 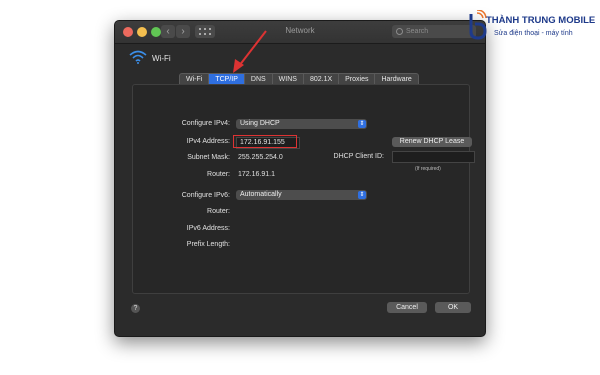 What do you see at coordinates (208, 228) in the screenshot?
I see `ipv6-address-label: IPv6 Address:` at bounding box center [208, 228].